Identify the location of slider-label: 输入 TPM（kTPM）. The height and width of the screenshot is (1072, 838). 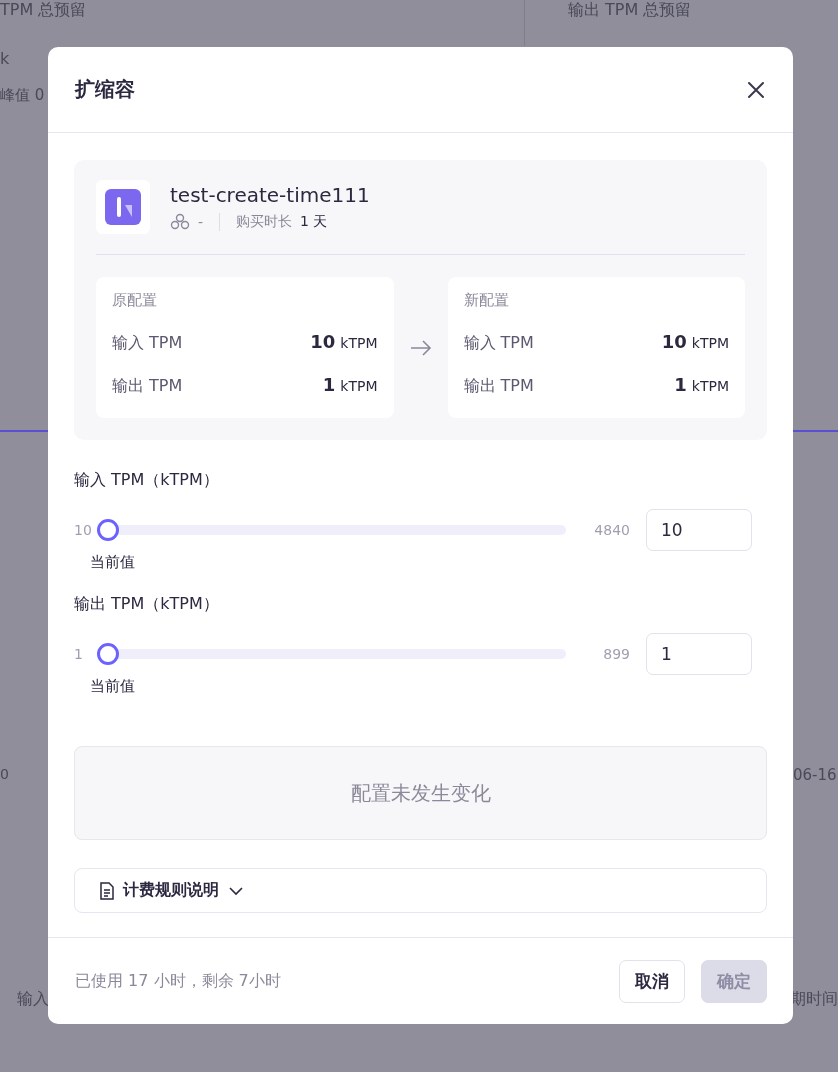
(147, 480).